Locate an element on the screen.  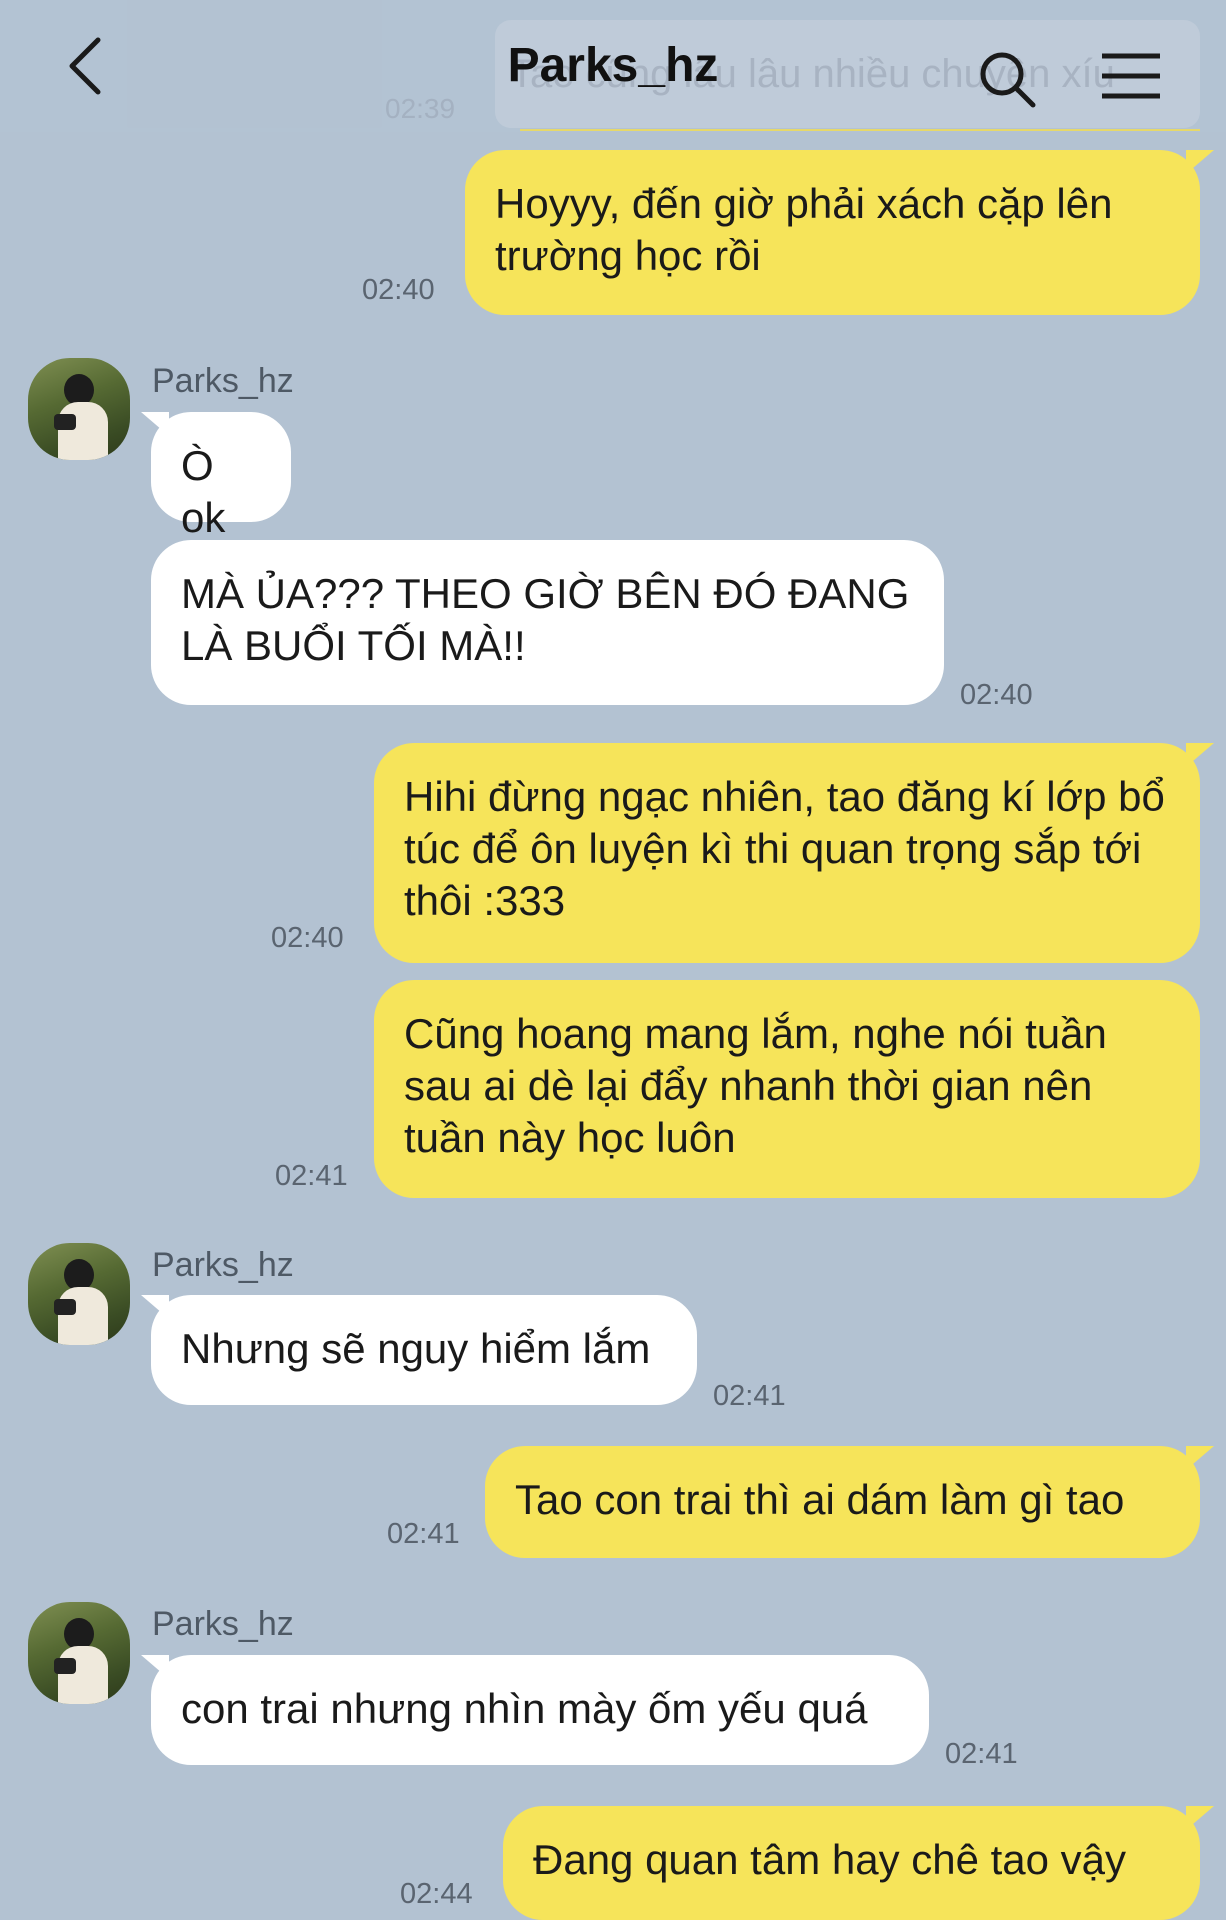
search-button is located at coordinates (1008, 80).